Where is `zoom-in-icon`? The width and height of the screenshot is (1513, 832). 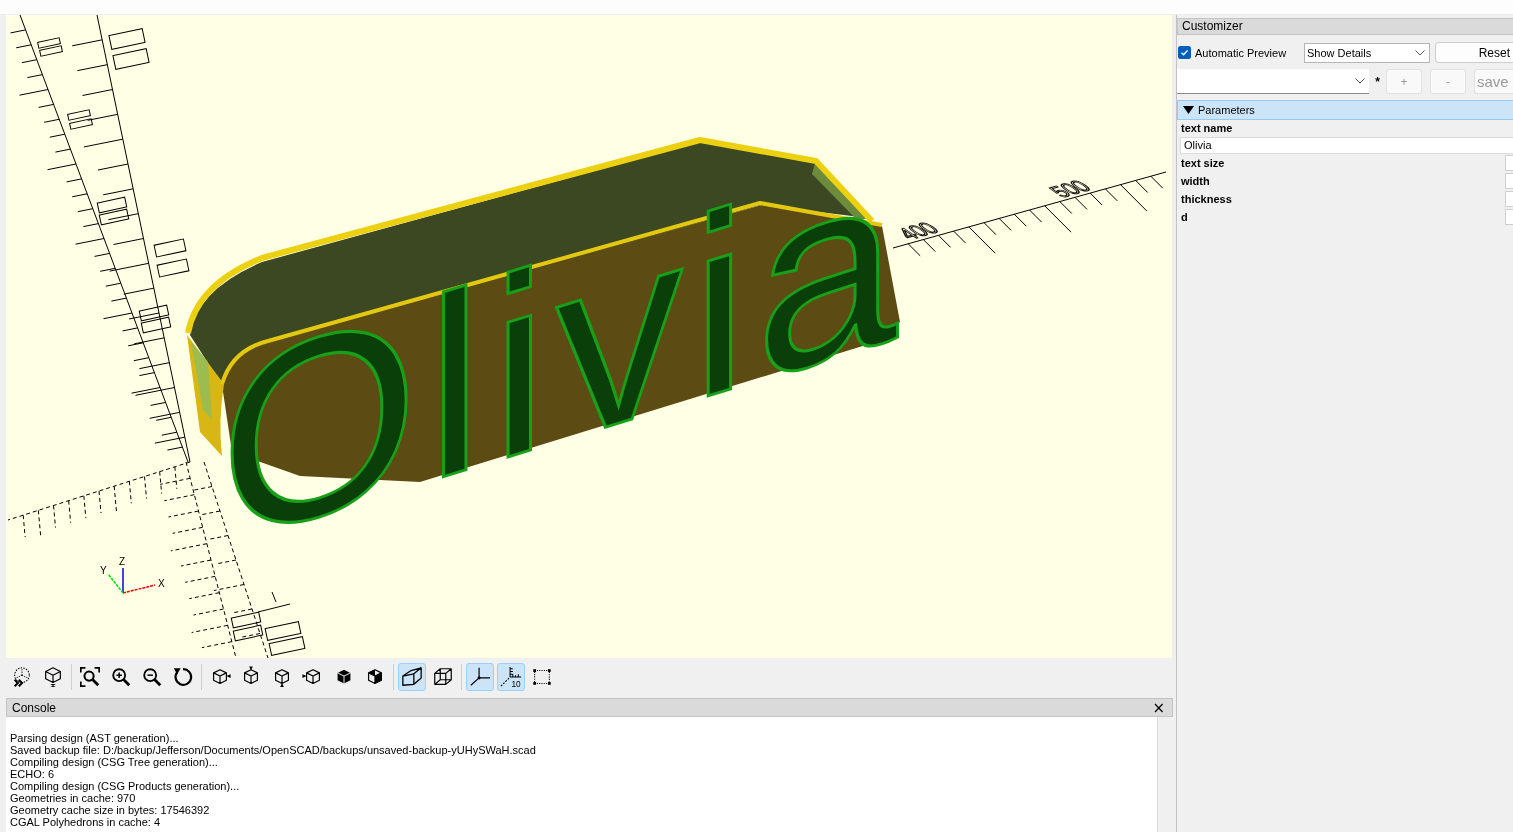
zoom-in-icon is located at coordinates (121, 677).